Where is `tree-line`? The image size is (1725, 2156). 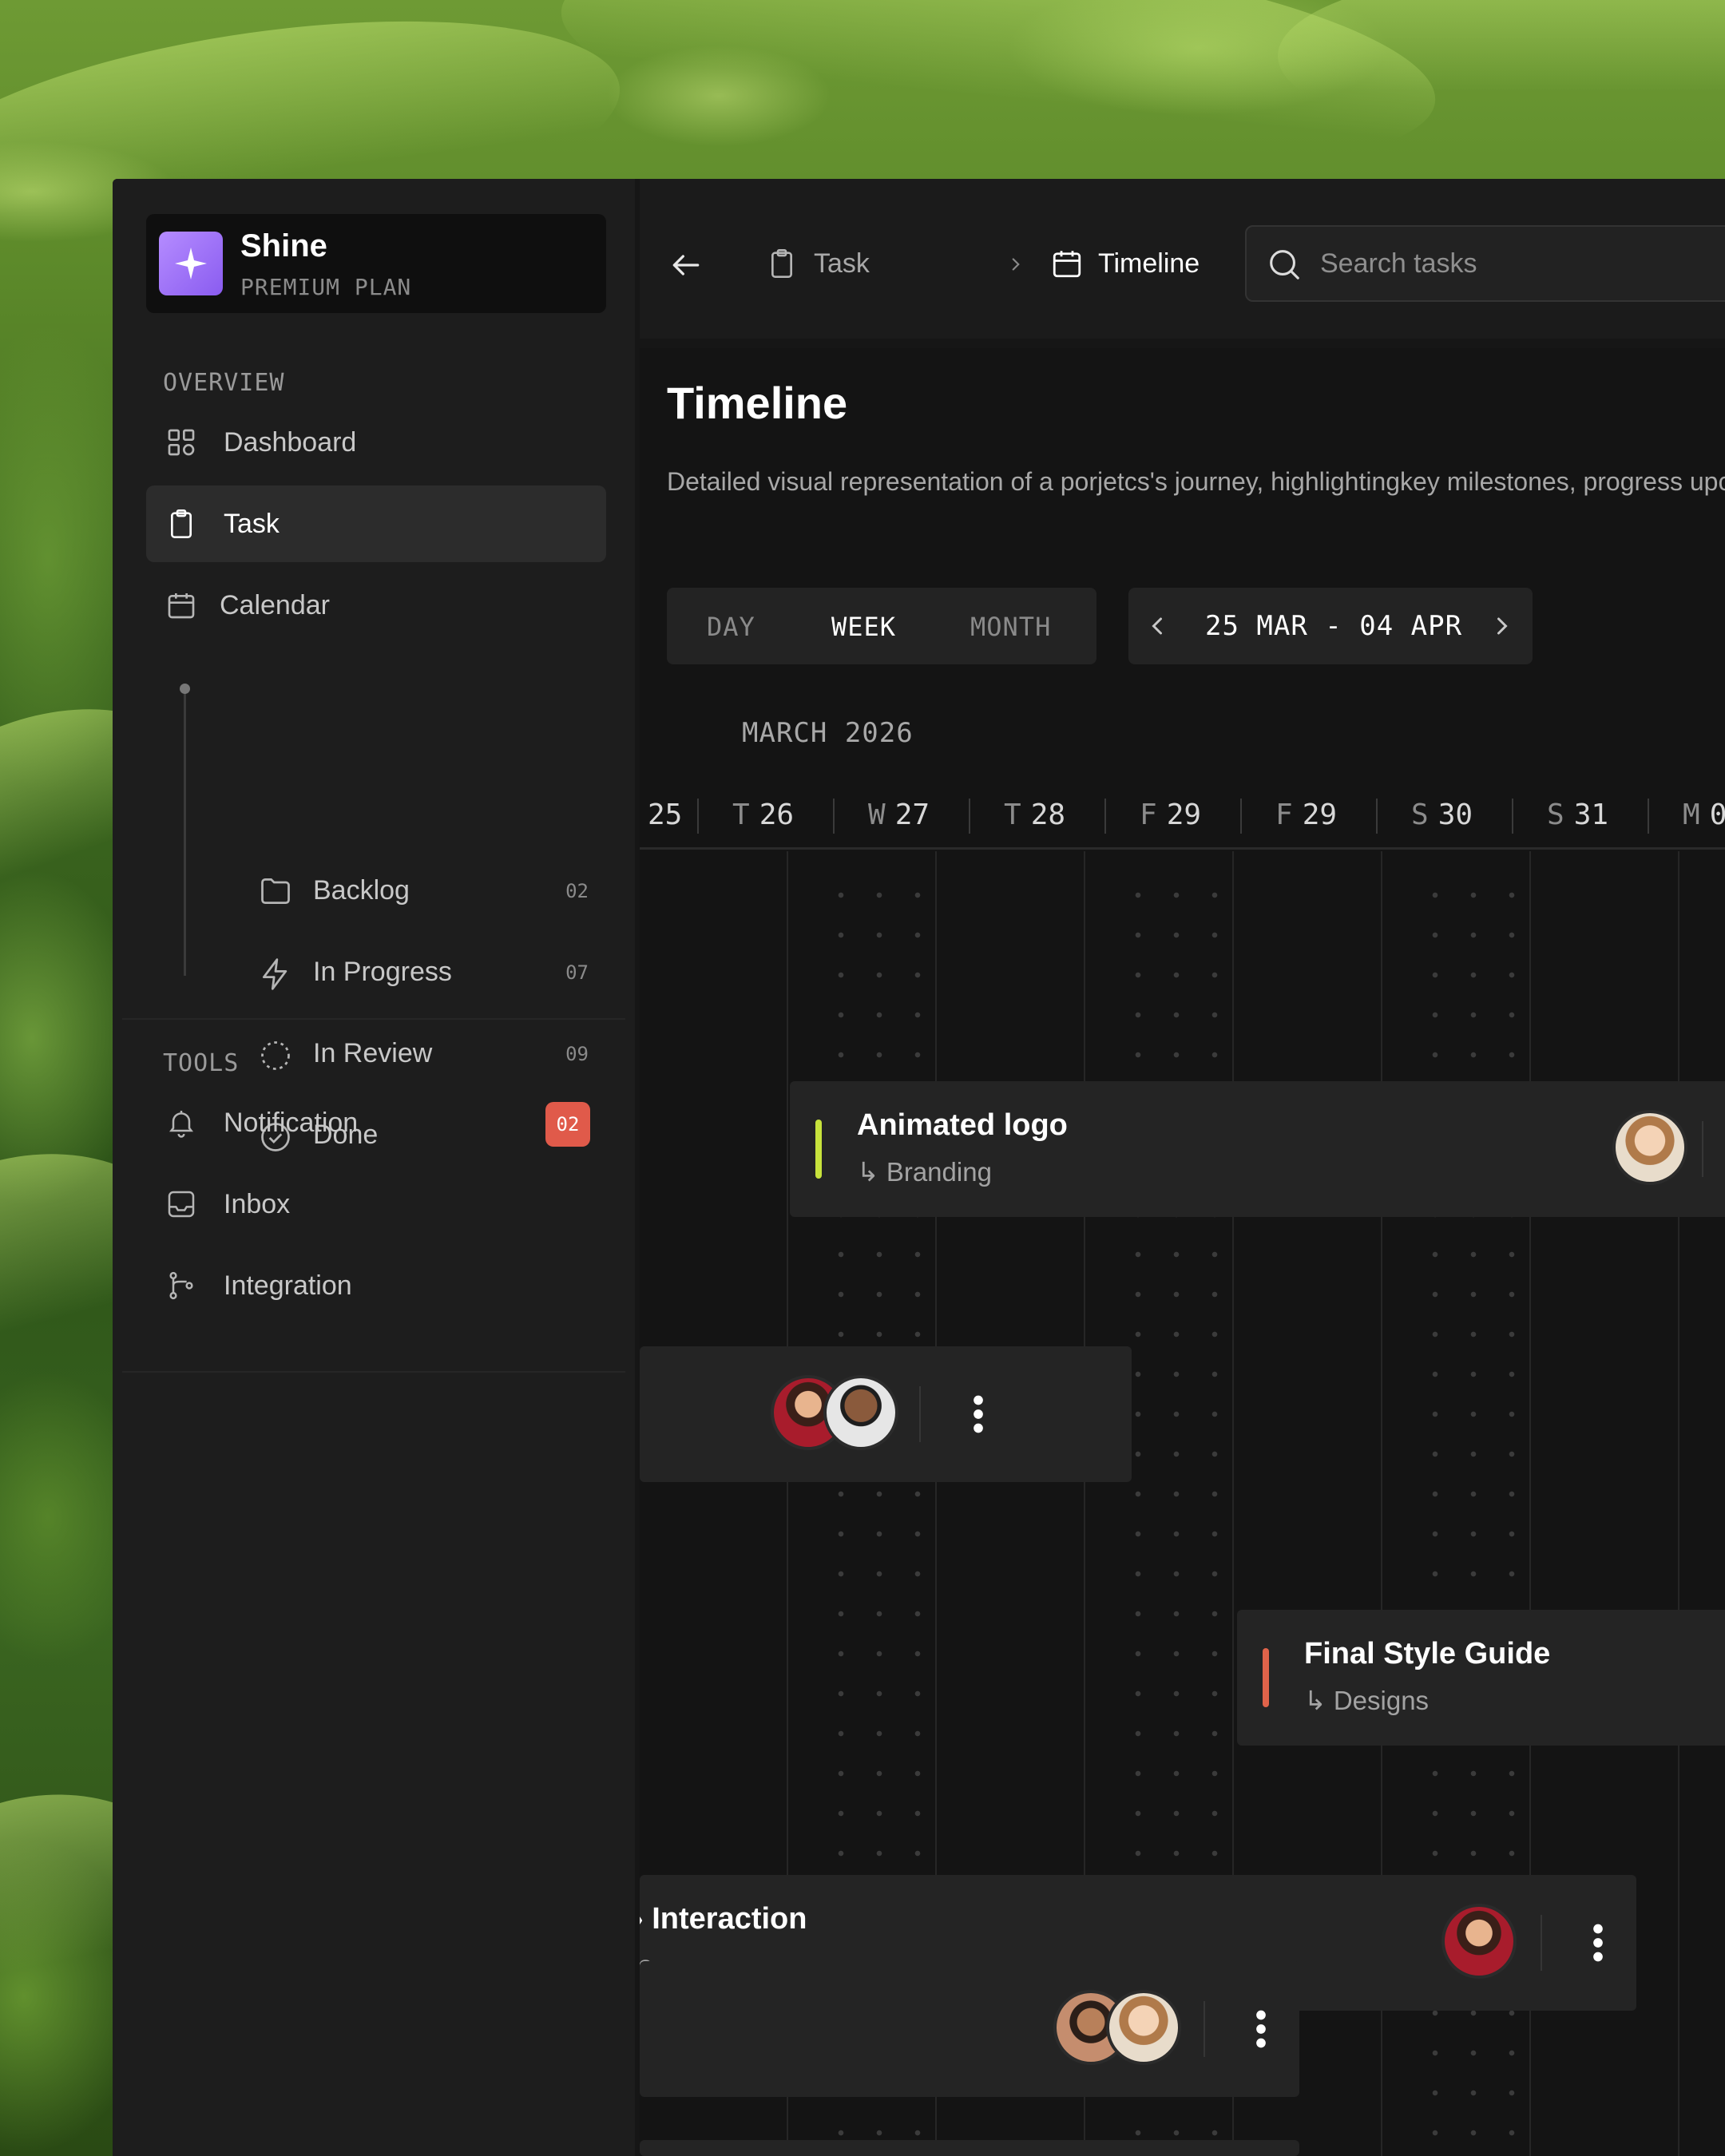 tree-line is located at coordinates (185, 832).